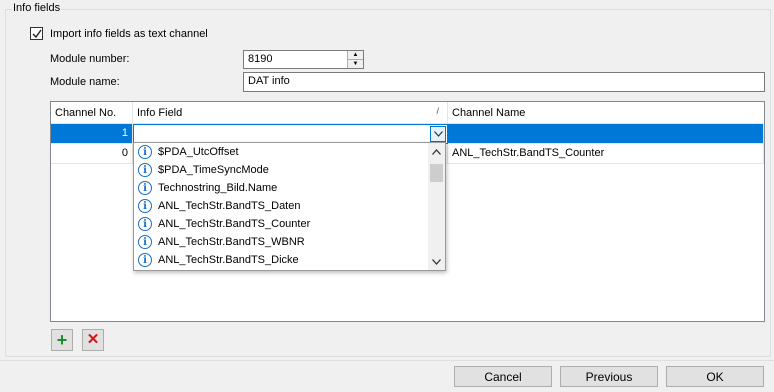  What do you see at coordinates (218, 188) in the screenshot?
I see `list-item-label: Technostring_Bild.Name` at bounding box center [218, 188].